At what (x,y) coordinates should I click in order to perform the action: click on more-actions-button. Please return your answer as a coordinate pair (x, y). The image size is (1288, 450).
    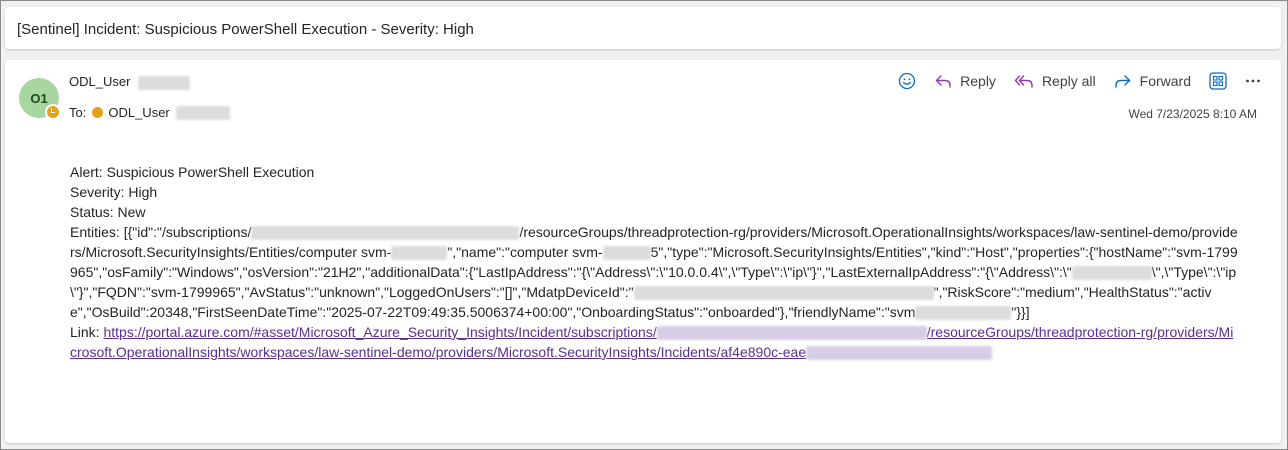
    Looking at the image, I should click on (1253, 81).